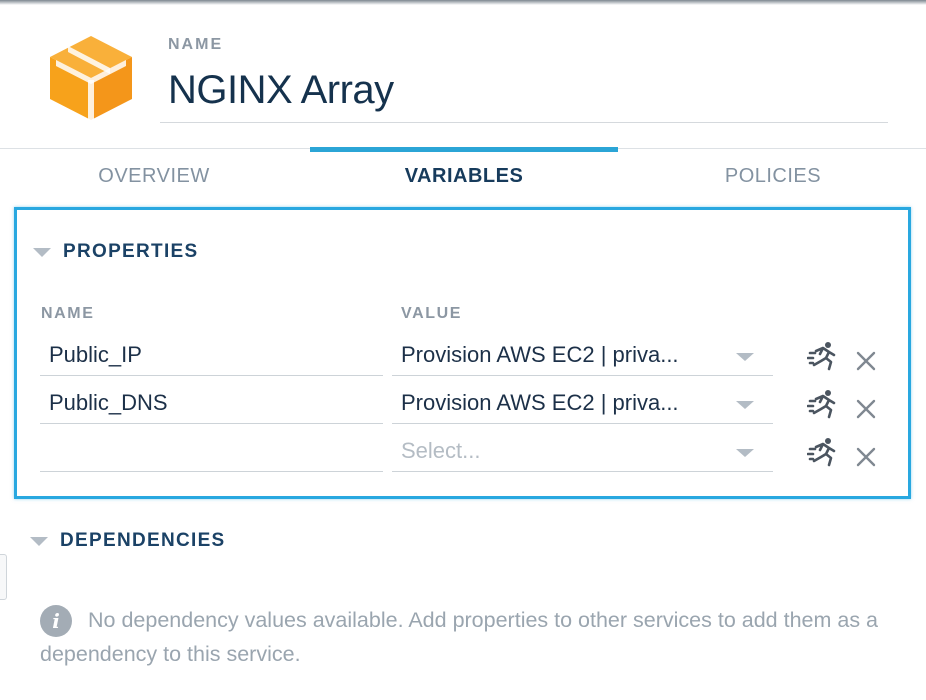 The width and height of the screenshot is (926, 700). I want to click on tab-bar: OVERVIEW VARIABLES POLICIES, so click(463, 175).